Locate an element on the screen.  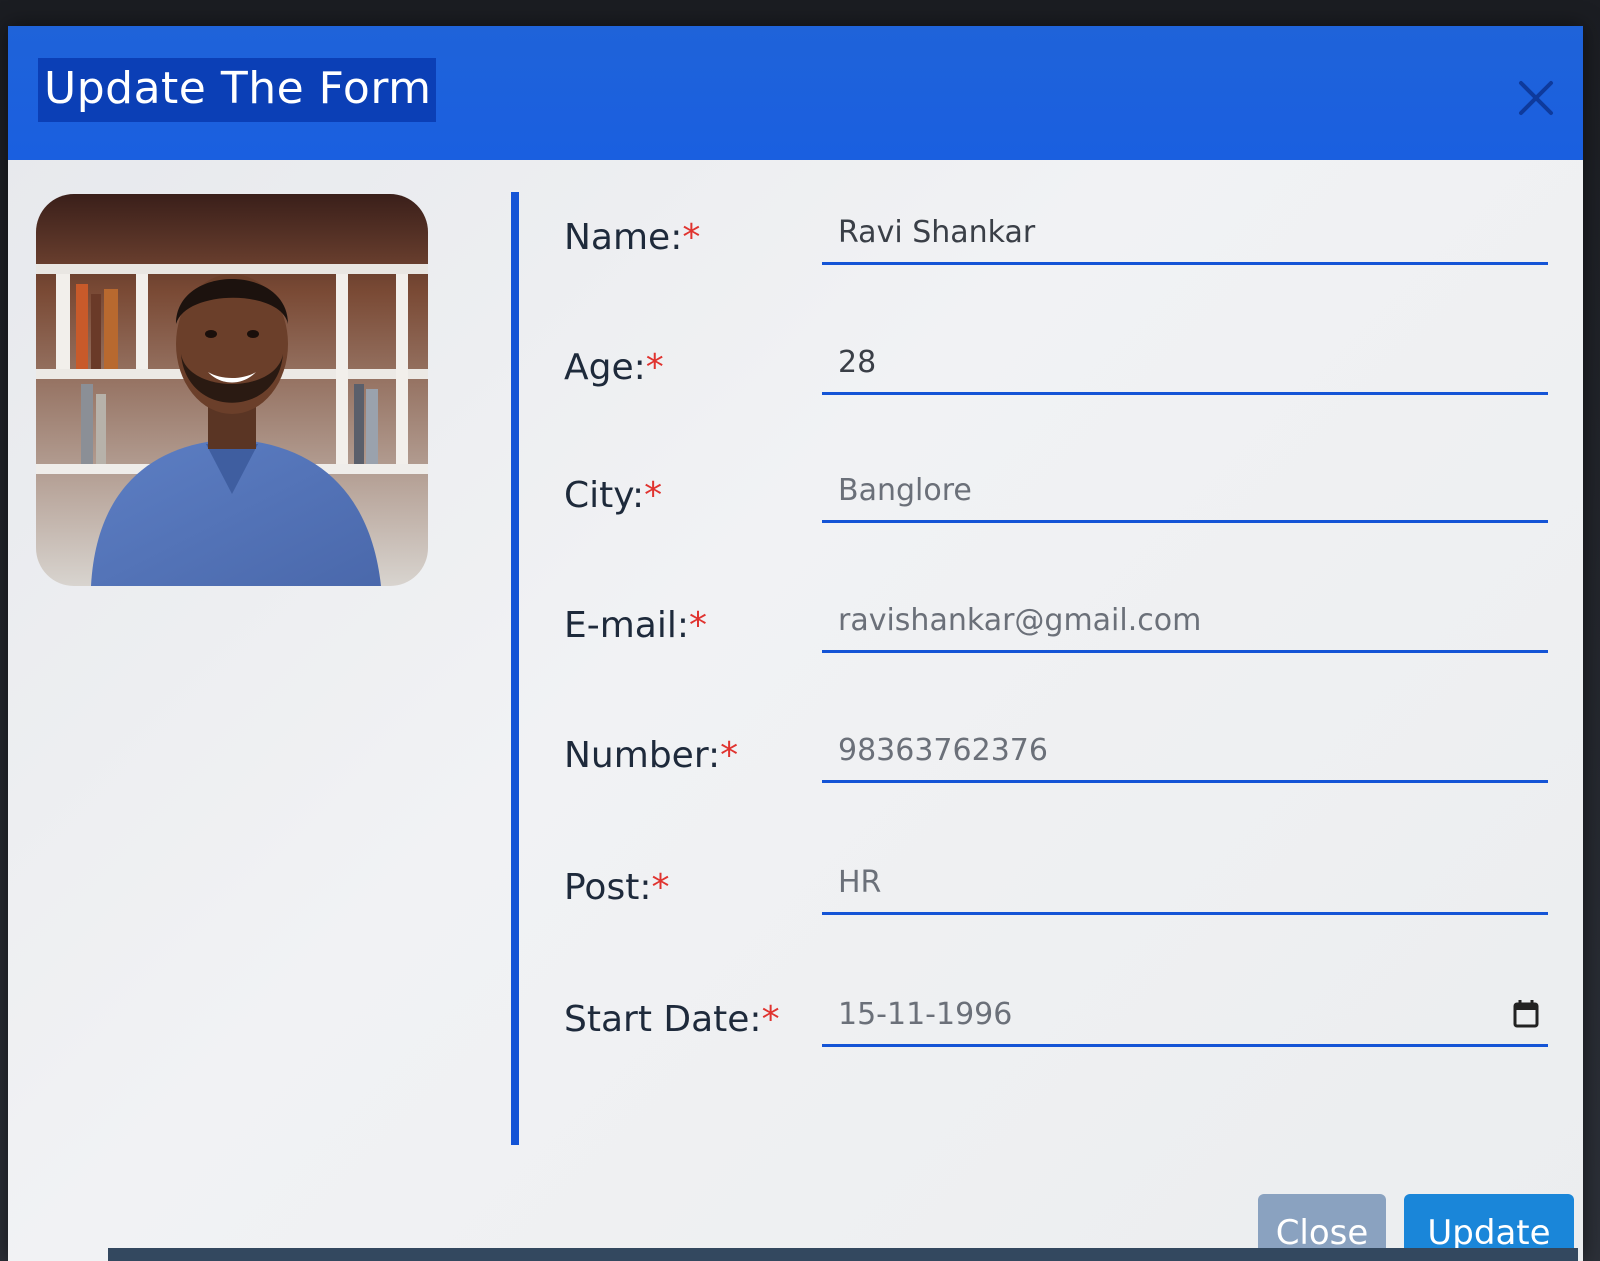
email-label: E-mail:* is located at coordinates (635, 625).